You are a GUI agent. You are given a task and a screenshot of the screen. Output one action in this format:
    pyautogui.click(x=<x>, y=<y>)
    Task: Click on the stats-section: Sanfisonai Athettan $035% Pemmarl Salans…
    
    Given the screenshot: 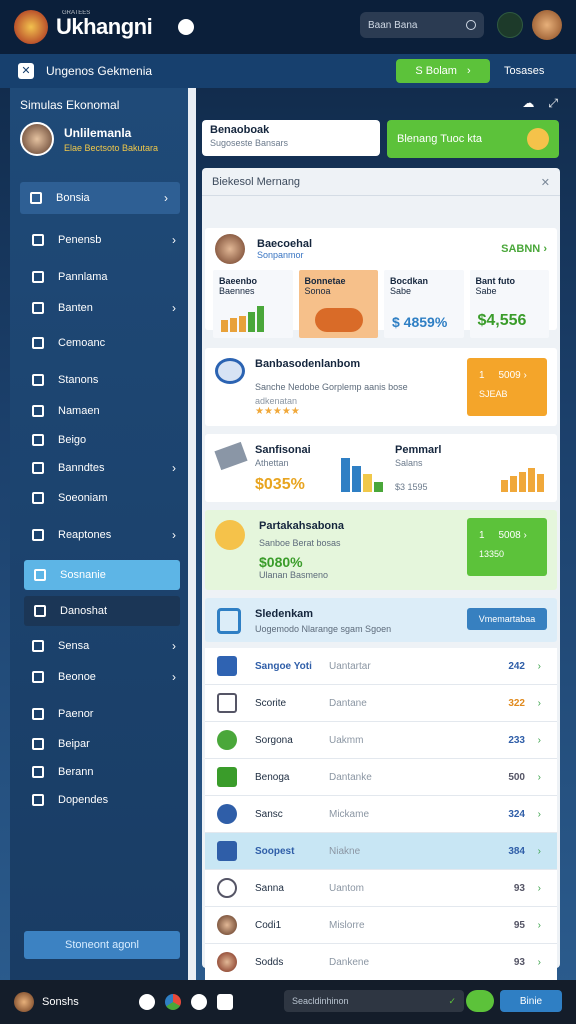 What is the action you would take?
    pyautogui.click(x=381, y=468)
    